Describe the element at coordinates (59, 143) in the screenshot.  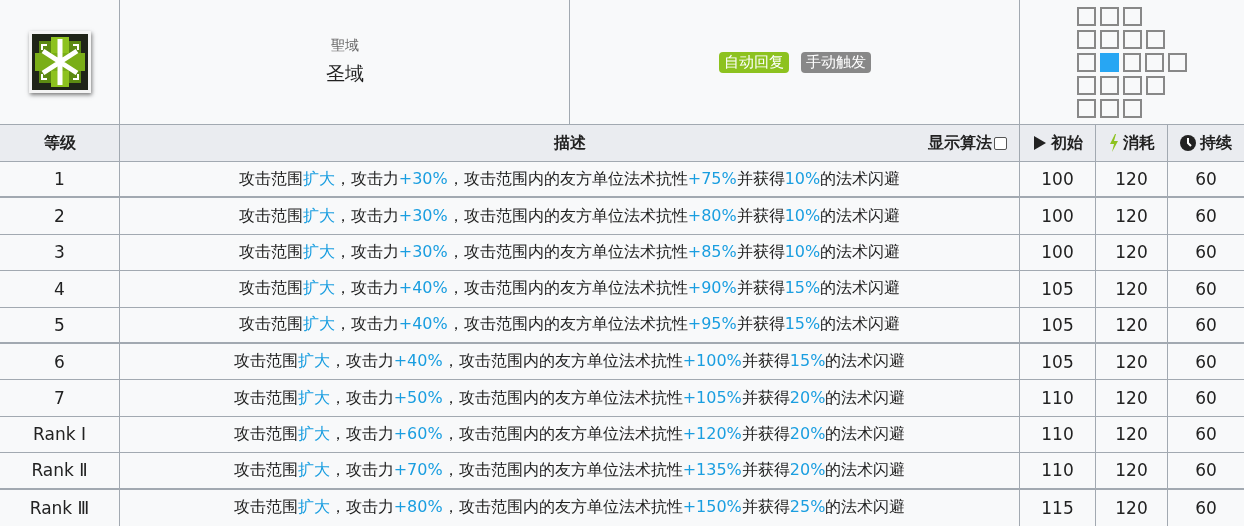
I see `column-header: 等级` at that location.